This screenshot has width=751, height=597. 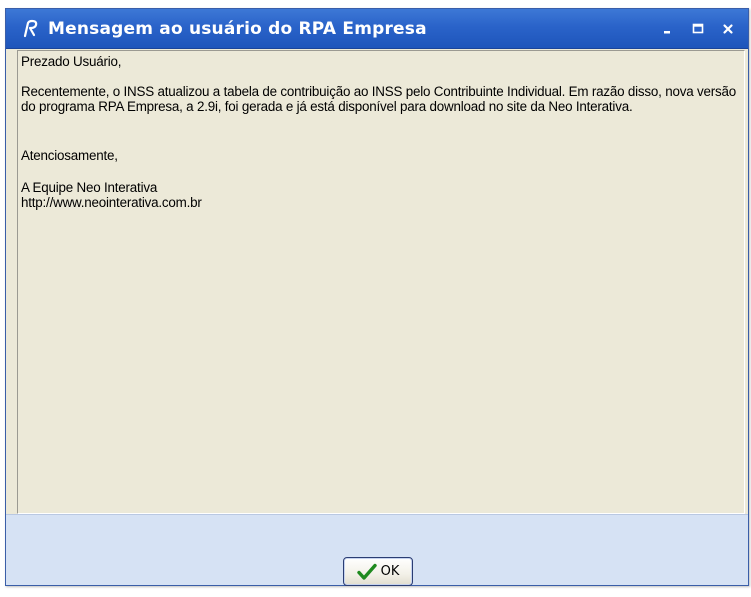 What do you see at coordinates (366, 571) in the screenshot?
I see `checkmark-icon` at bounding box center [366, 571].